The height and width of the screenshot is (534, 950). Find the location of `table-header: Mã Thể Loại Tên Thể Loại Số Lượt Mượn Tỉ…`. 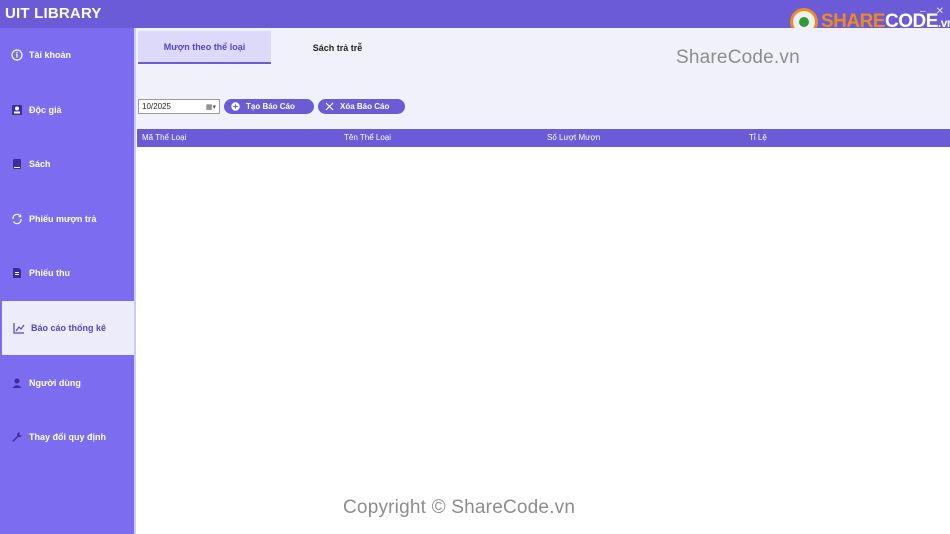

table-header: Mã Thể Loại Tên Thể Loại Số Lượt Mượn Tỉ… is located at coordinates (543, 138).